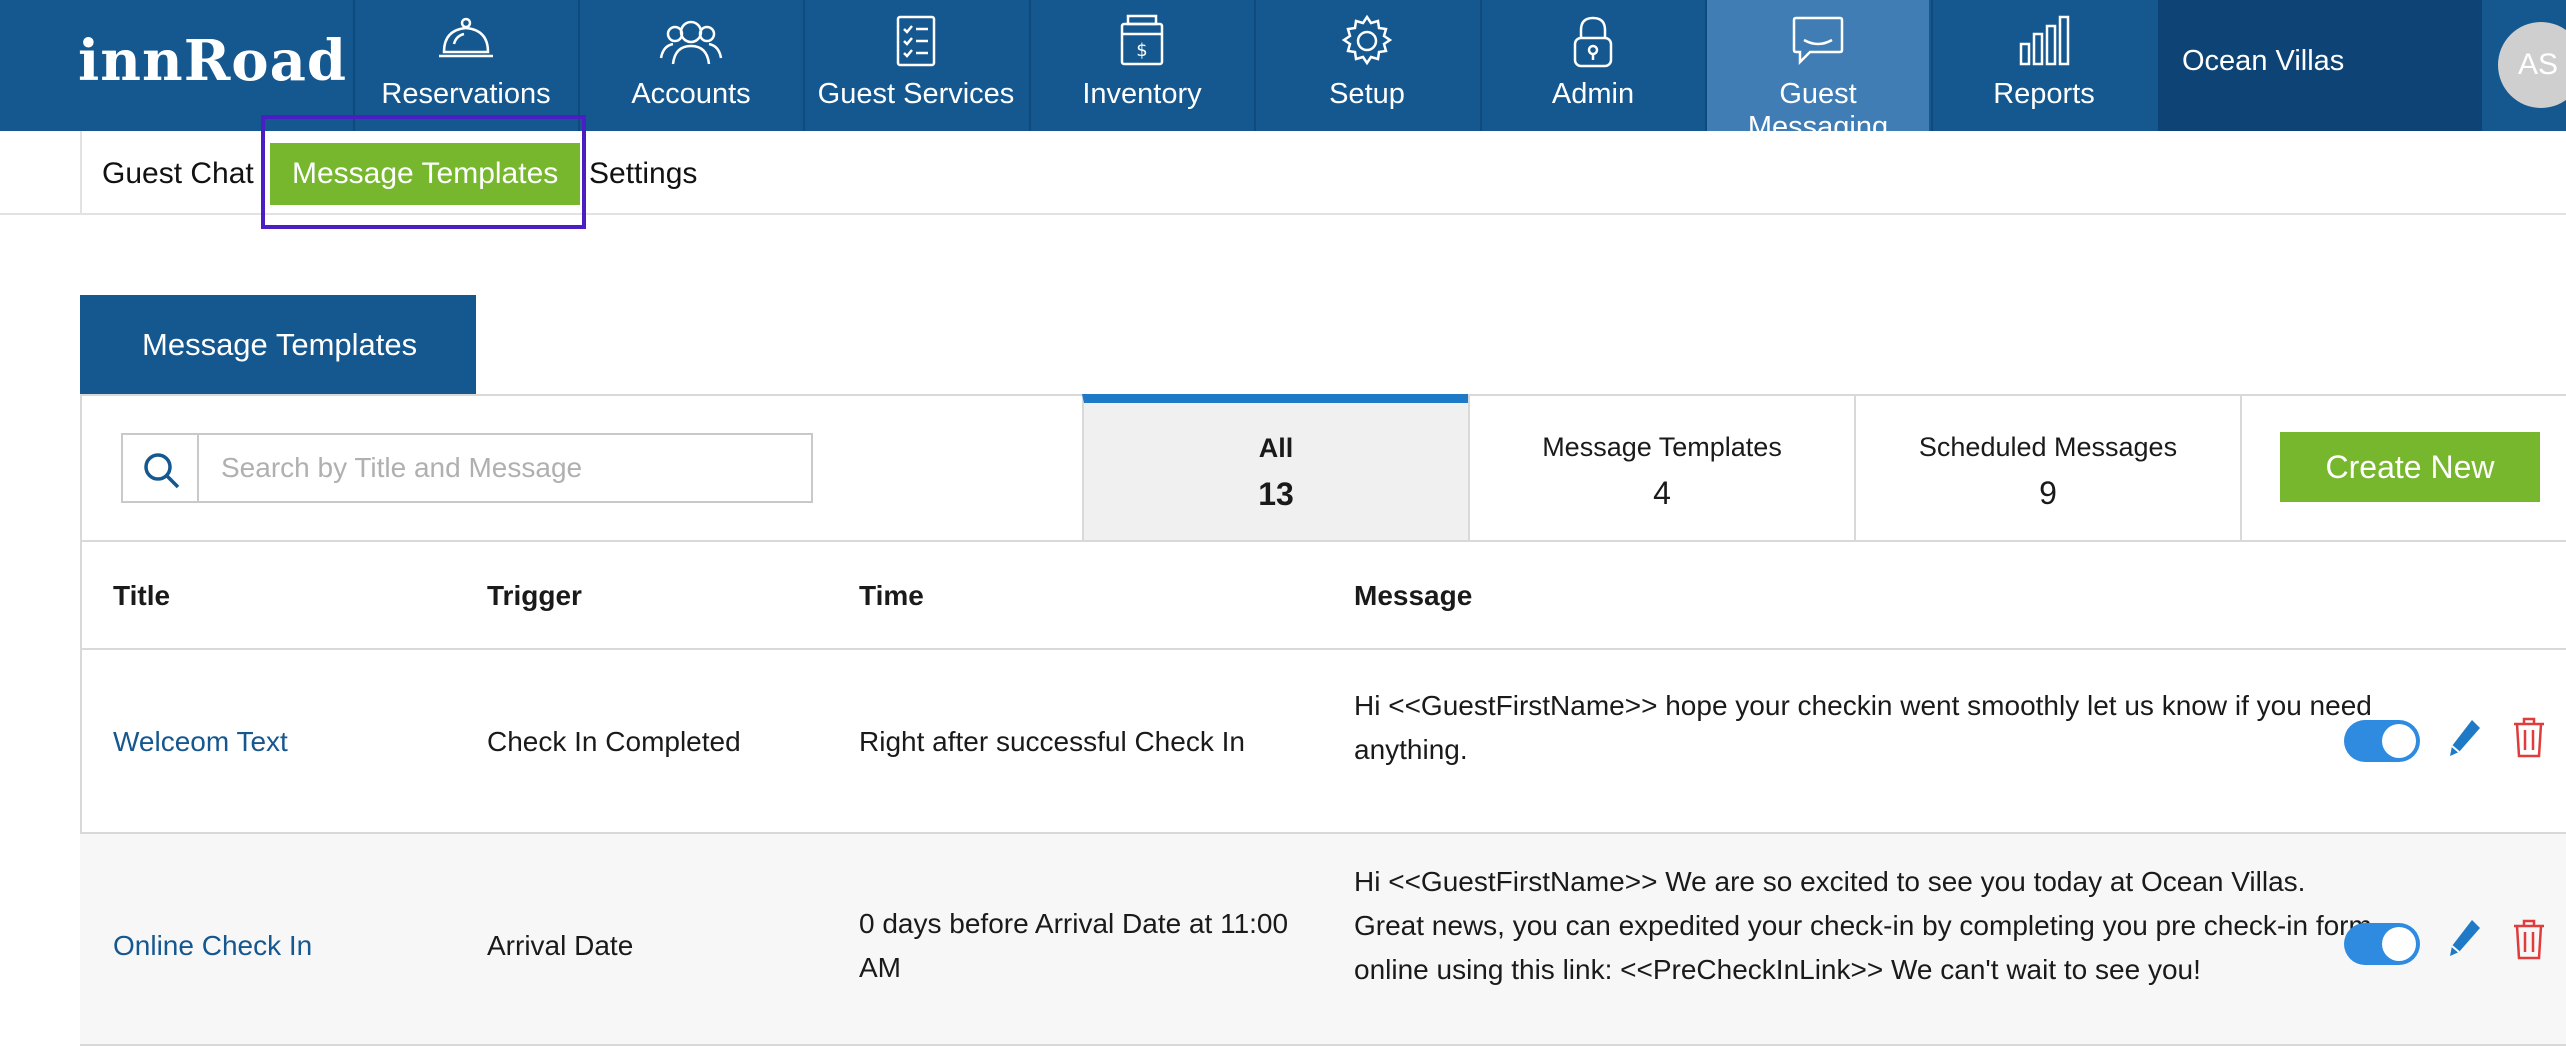 The width and height of the screenshot is (2566, 1046). What do you see at coordinates (506, 468) in the screenshot?
I see `search-input` at bounding box center [506, 468].